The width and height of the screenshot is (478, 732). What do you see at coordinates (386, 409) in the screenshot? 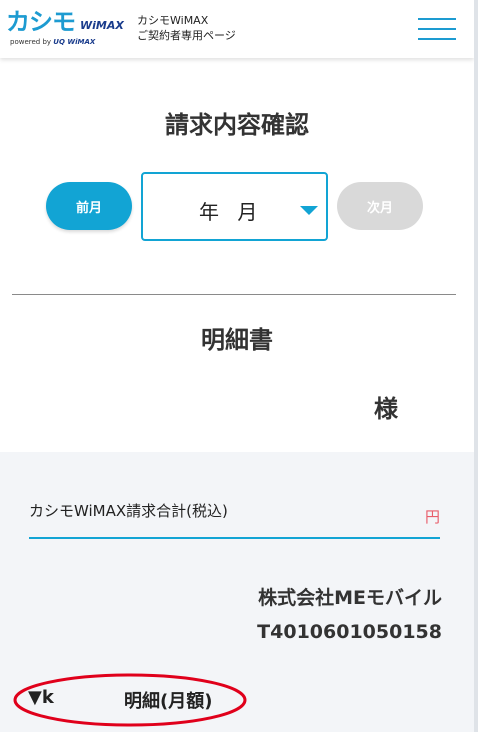
I see `customer-name-suffix: 様` at bounding box center [386, 409].